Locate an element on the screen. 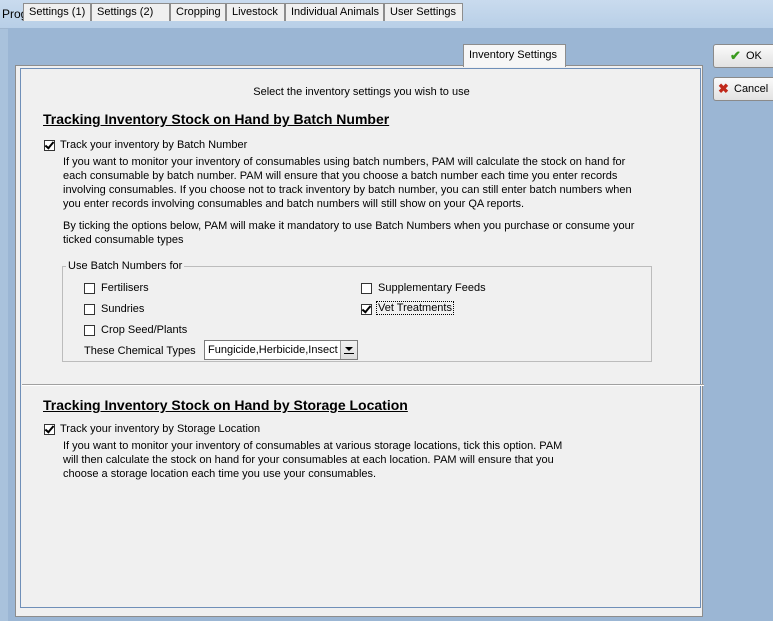 The image size is (773, 621). cancel-button: ✖ Cancel is located at coordinates (743, 89).